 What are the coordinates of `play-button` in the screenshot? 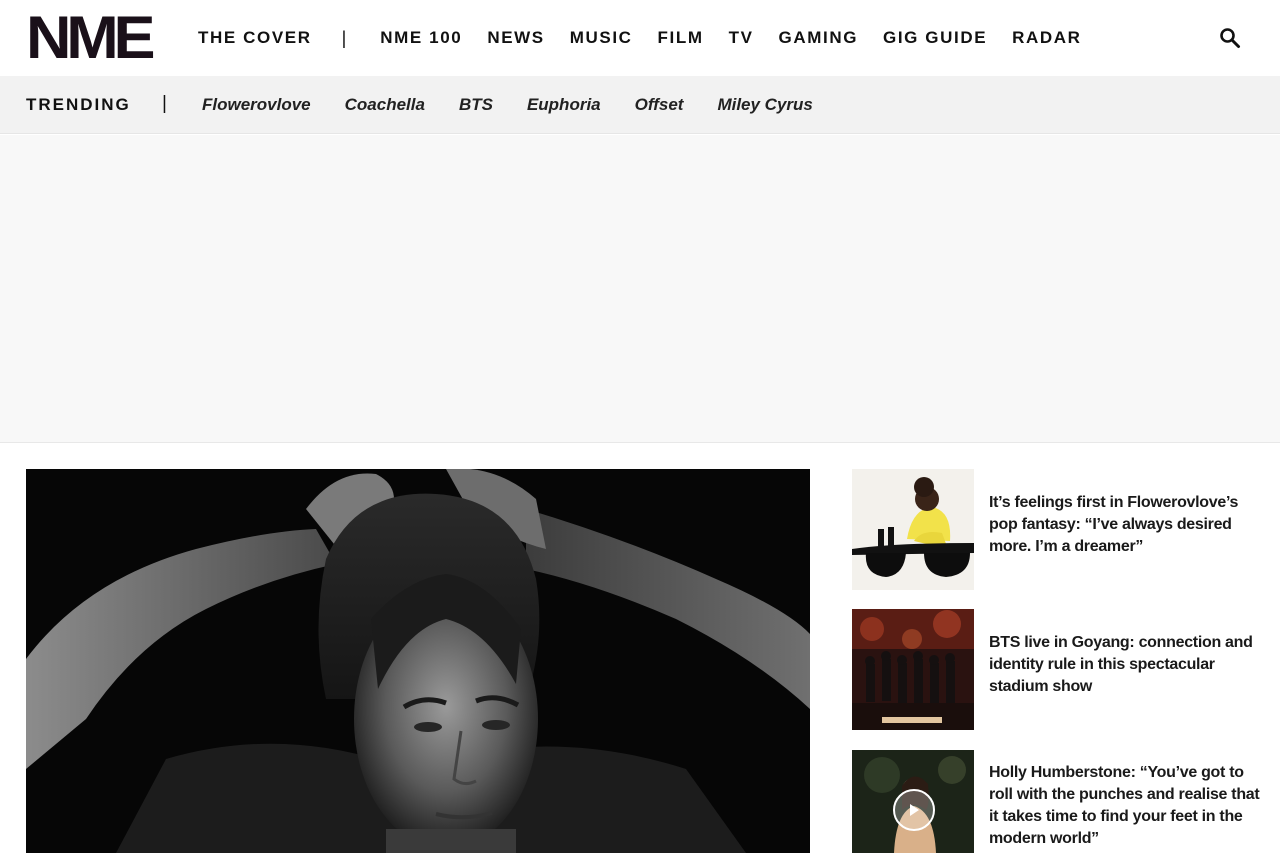 It's located at (914, 810).